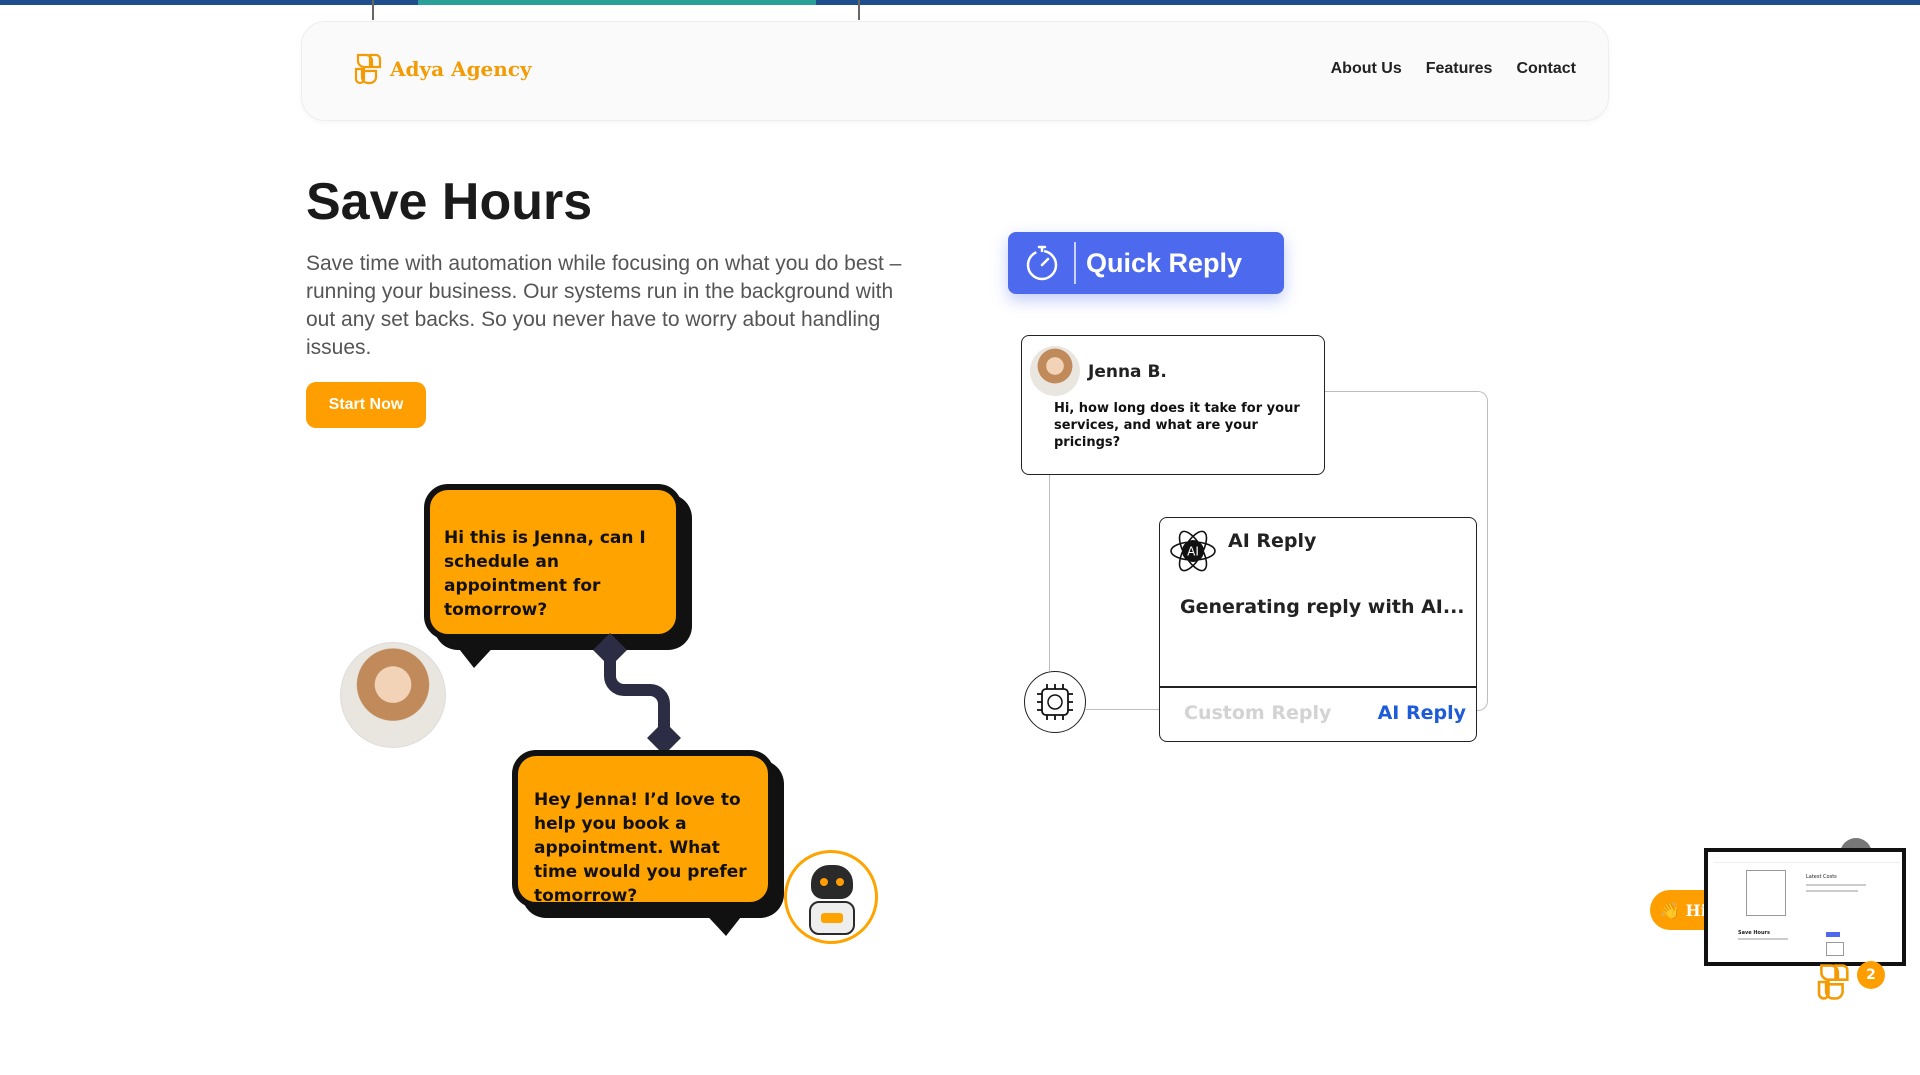  Describe the element at coordinates (1127, 372) in the screenshot. I see `sender-name: Jenna B.` at that location.